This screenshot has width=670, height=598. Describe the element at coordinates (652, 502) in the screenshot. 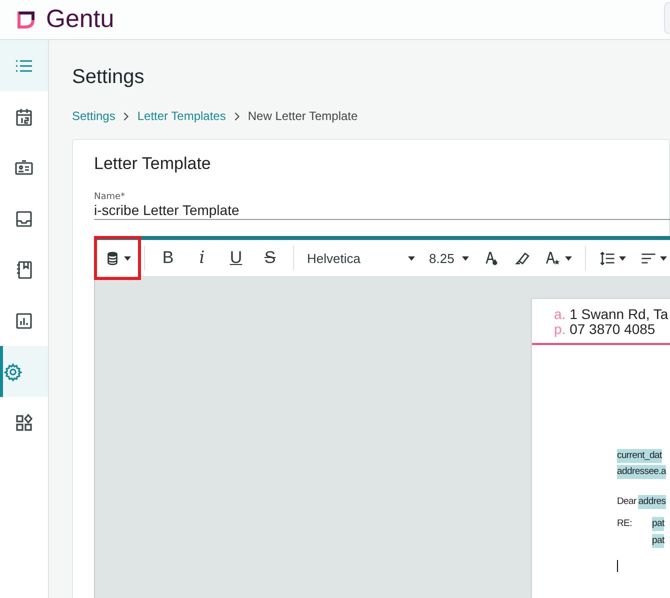

I see `merge-field: addres` at that location.